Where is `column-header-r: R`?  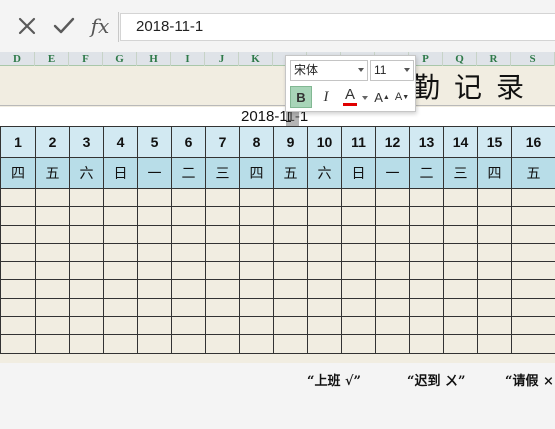 column-header-r: R is located at coordinates (494, 59).